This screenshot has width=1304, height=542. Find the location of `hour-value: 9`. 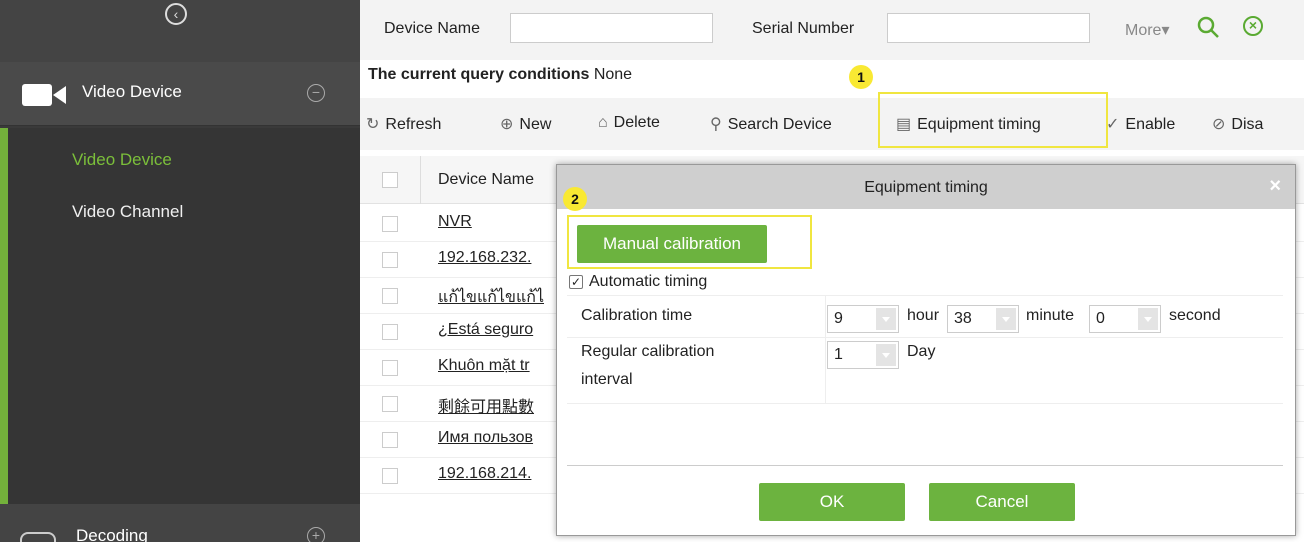

hour-value: 9 is located at coordinates (838, 318).